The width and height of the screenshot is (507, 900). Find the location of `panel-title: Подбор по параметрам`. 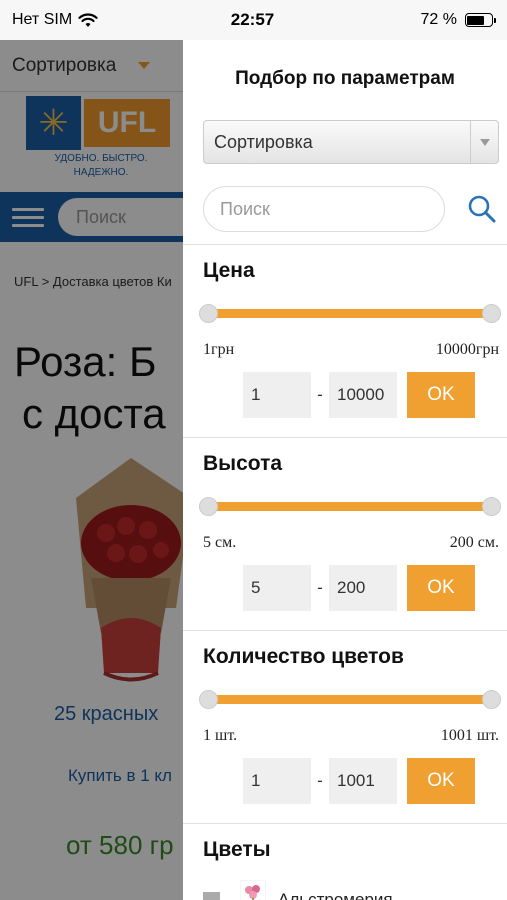

panel-title: Подбор по параметрам is located at coordinates (345, 78).